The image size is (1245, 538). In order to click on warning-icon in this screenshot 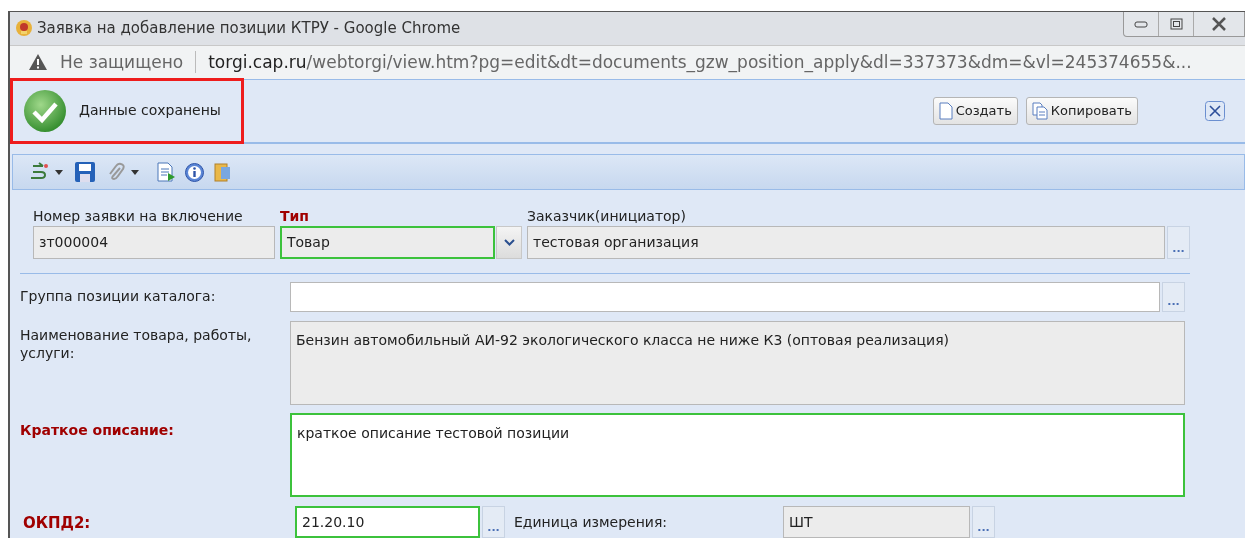, I will do `click(38, 62)`.